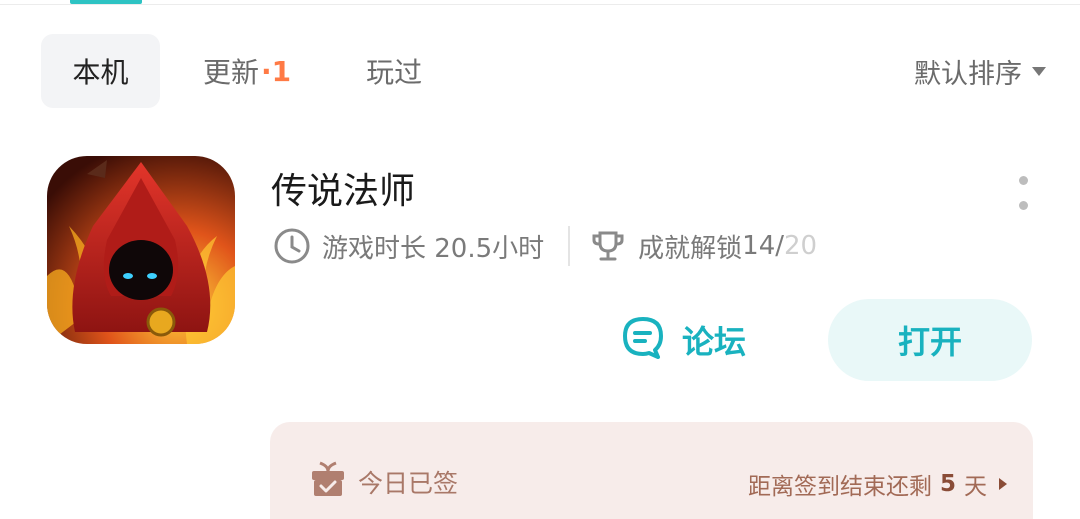 The height and width of the screenshot is (519, 1080). I want to click on game-title: 传说法师, so click(343, 191).